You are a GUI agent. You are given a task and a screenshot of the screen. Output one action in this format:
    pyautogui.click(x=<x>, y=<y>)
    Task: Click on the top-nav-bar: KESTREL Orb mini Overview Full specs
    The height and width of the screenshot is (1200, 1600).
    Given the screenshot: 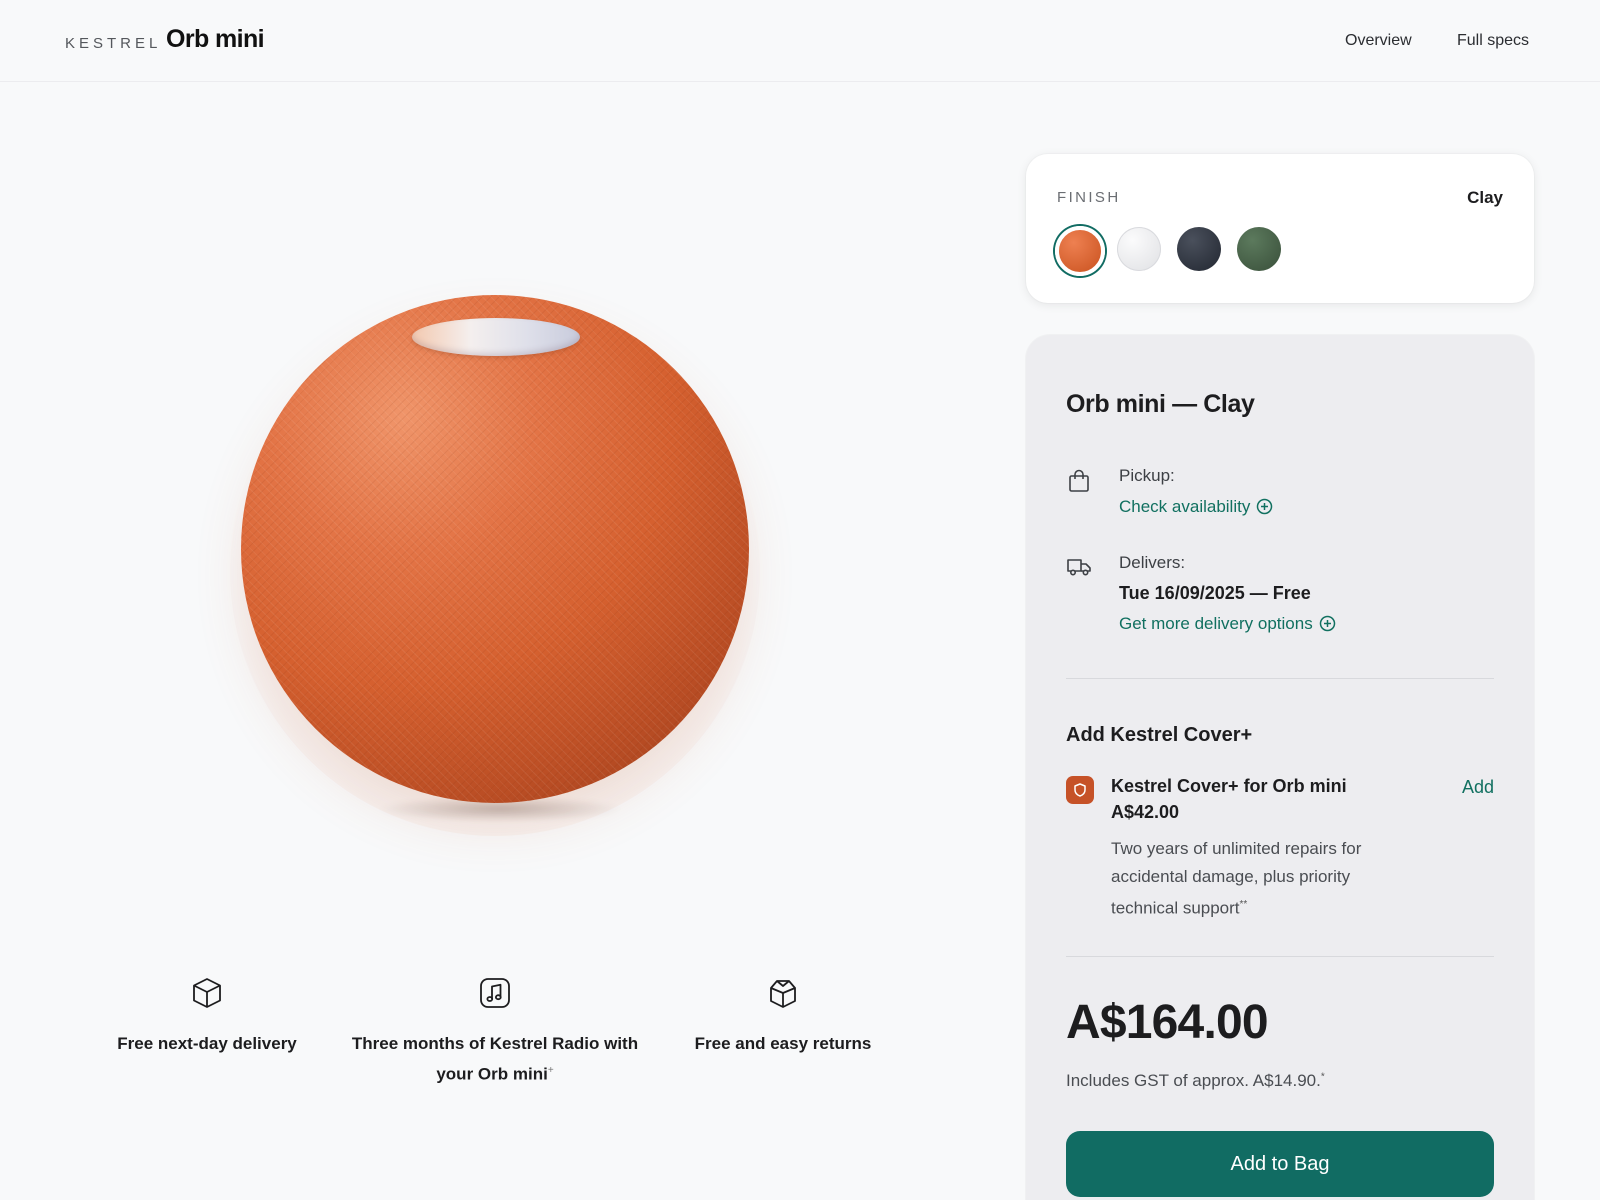 What is the action you would take?
    pyautogui.click(x=800, y=41)
    